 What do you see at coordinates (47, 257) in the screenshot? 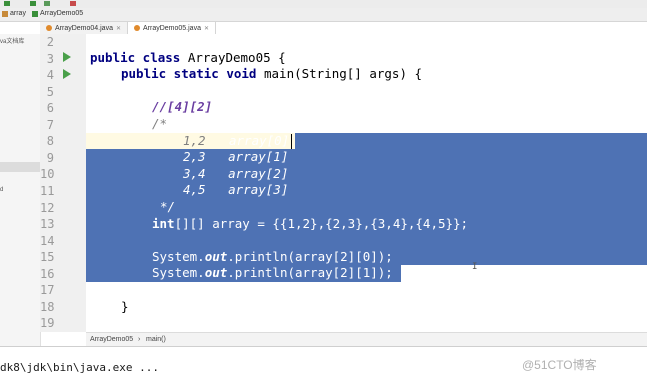
I see `line-number: 15` at bounding box center [47, 257].